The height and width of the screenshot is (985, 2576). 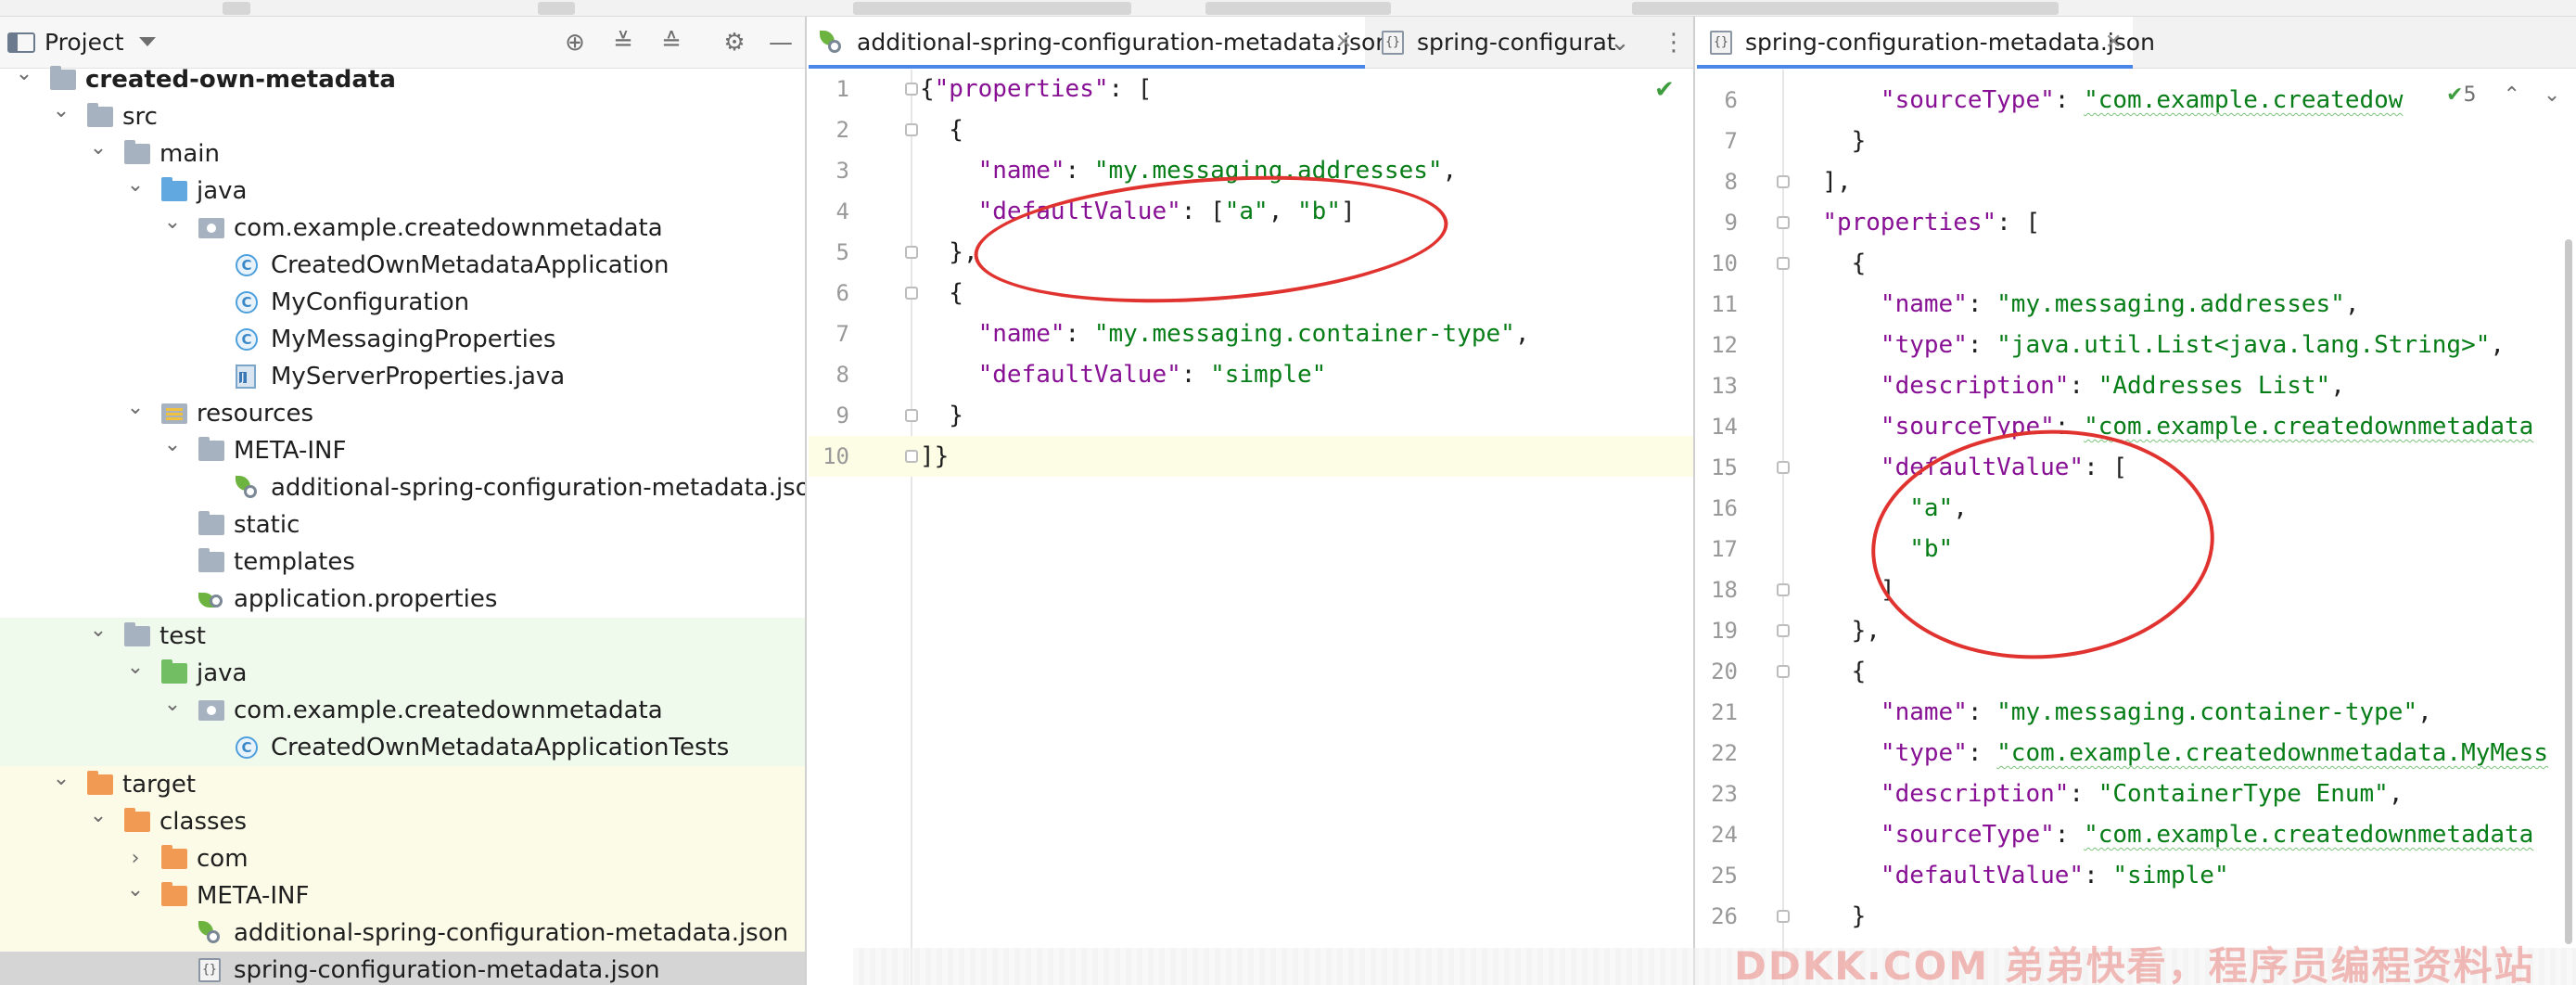 I want to click on line-number: 7, so click(x=842, y=334).